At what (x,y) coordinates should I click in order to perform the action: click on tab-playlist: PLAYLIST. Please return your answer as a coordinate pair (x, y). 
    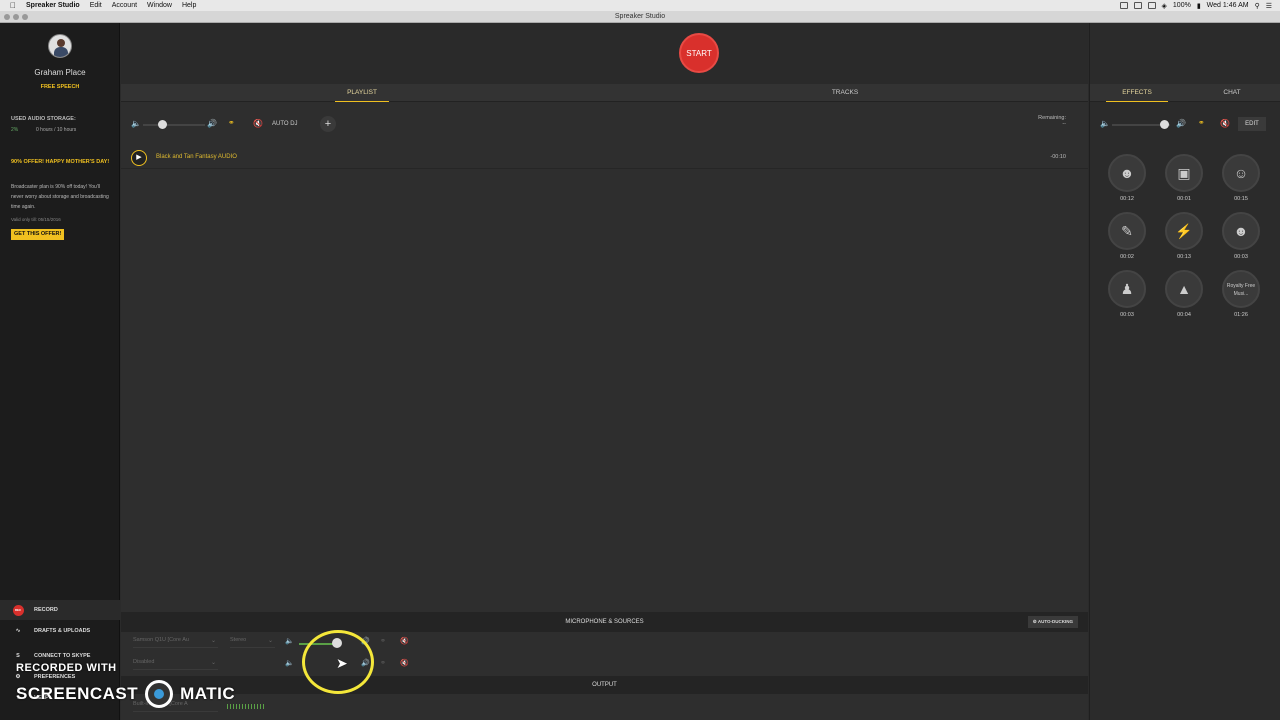
    Looking at the image, I should click on (362, 93).